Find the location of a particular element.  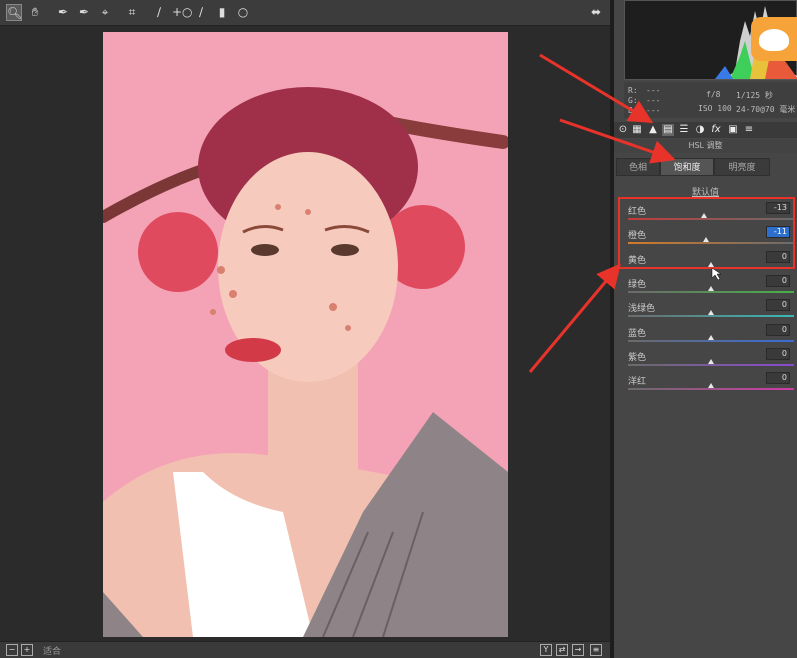

slider-row: 洋红 0 is located at coordinates (711, 385).